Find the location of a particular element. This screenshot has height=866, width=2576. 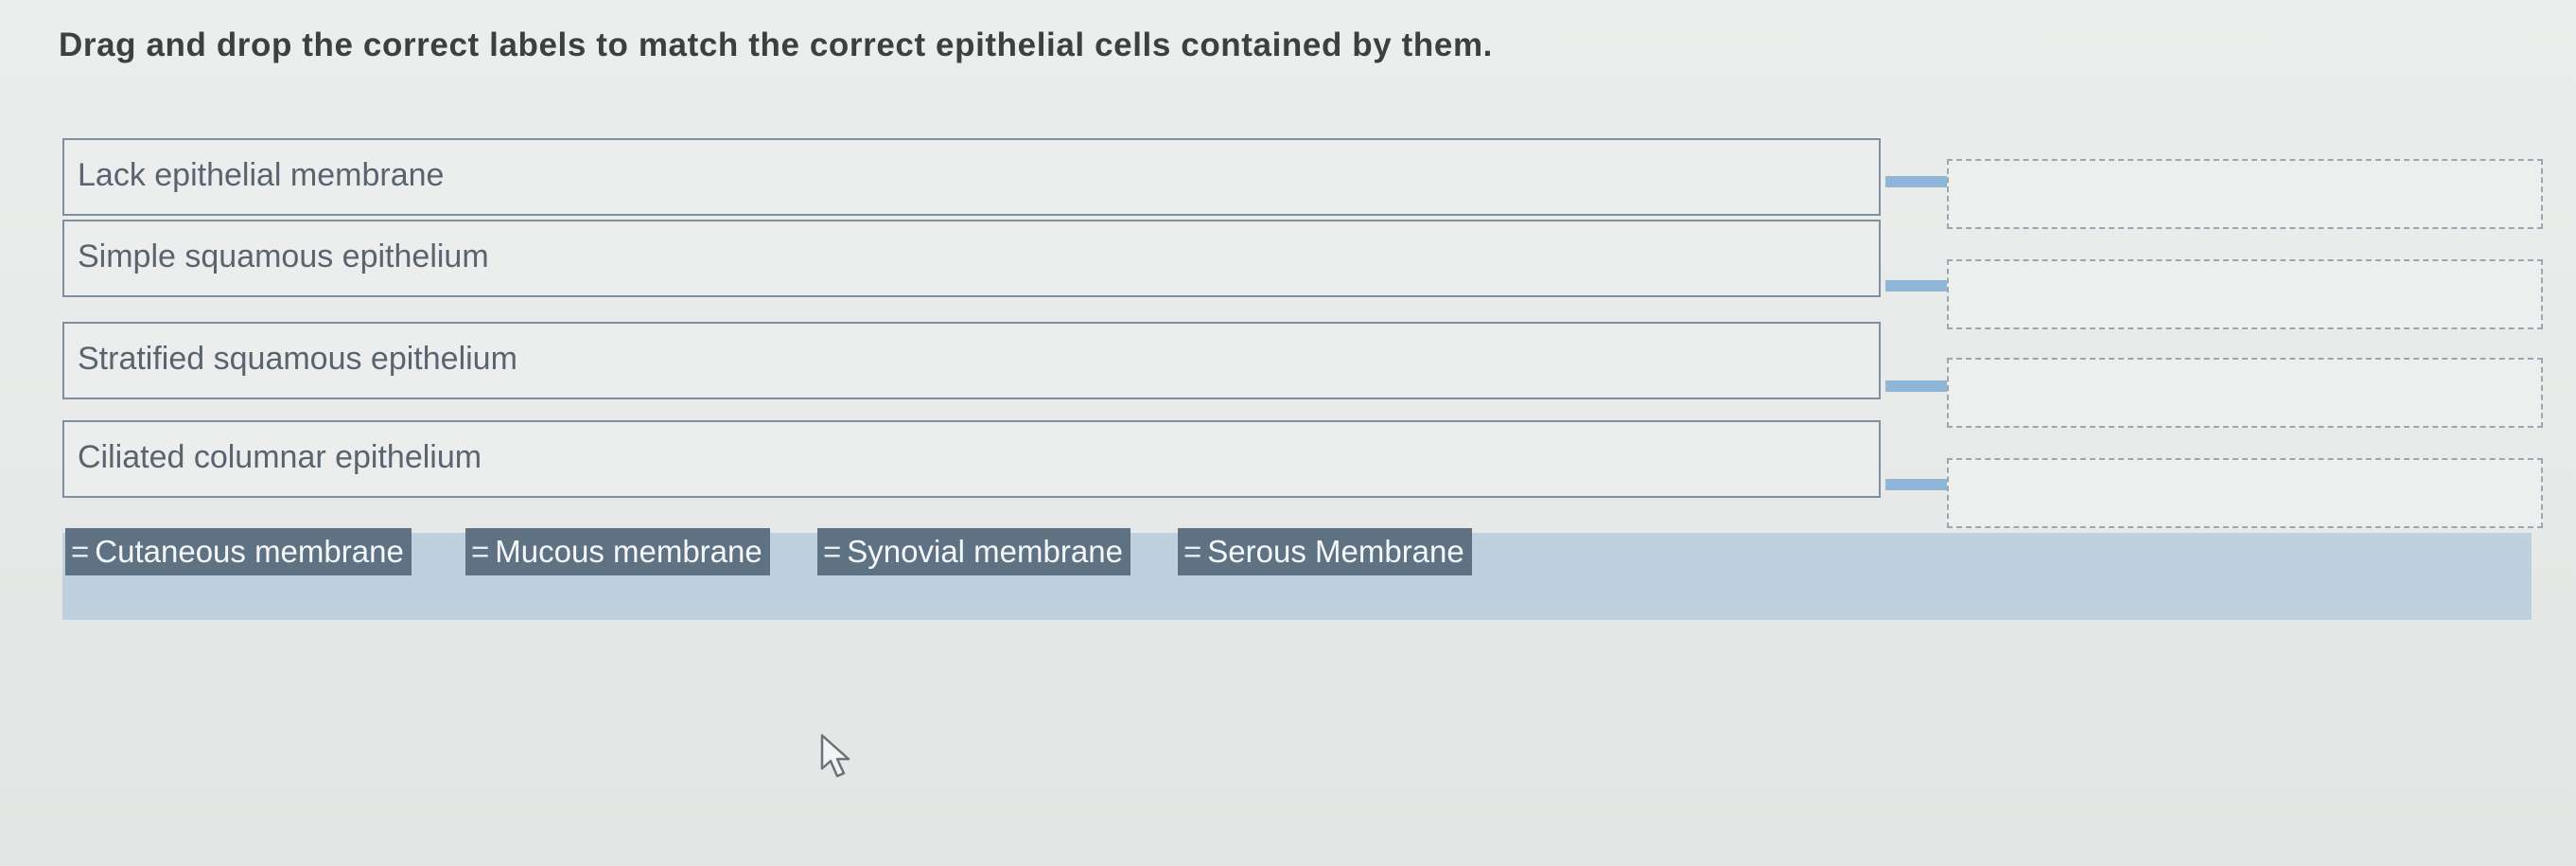

label-chip-cutaneous-membrane: = Cutaneous membrane is located at coordinates (239, 551).